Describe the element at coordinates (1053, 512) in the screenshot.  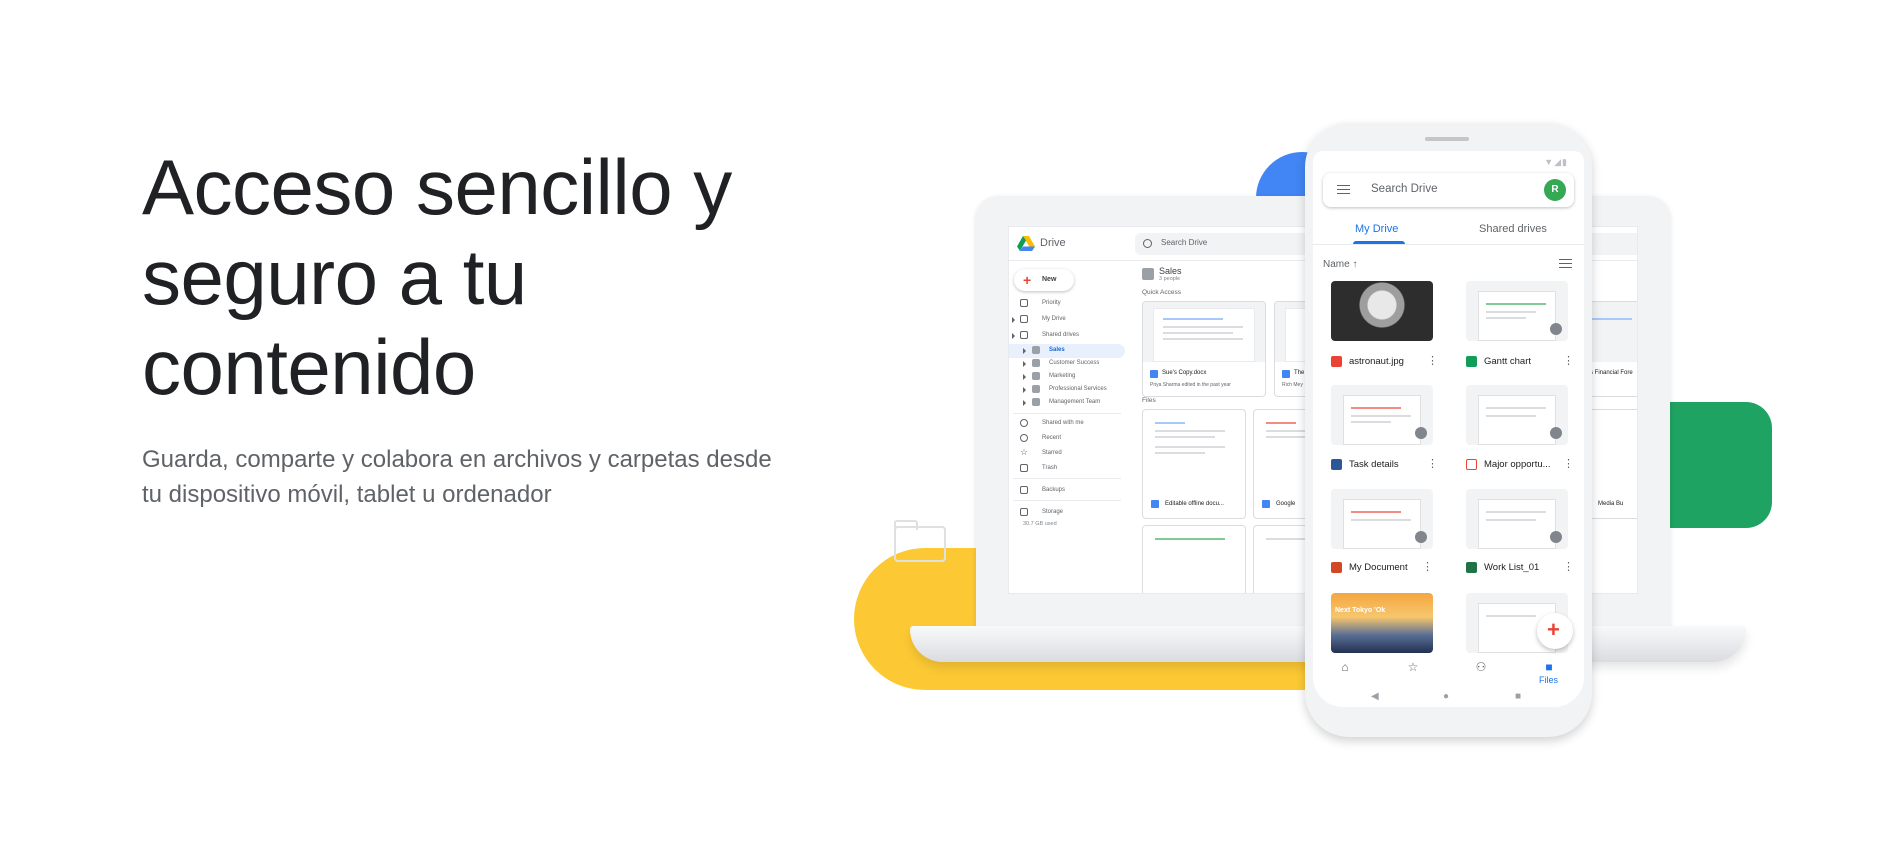
I see `nav-label: Storage` at that location.